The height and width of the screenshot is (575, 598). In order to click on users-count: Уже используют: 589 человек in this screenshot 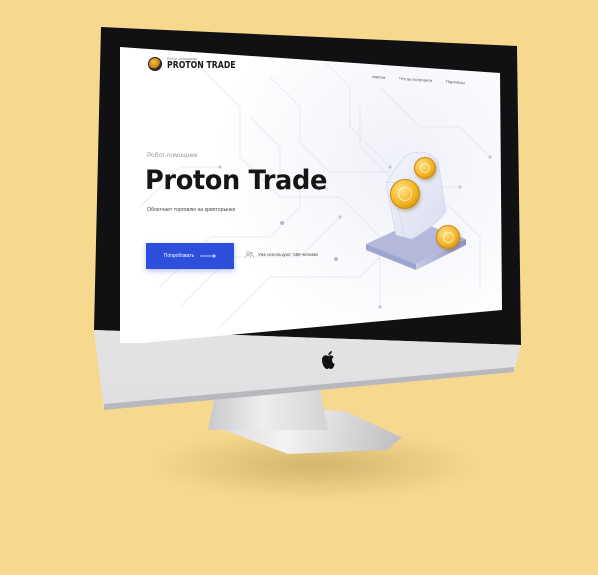, I will do `click(281, 254)`.